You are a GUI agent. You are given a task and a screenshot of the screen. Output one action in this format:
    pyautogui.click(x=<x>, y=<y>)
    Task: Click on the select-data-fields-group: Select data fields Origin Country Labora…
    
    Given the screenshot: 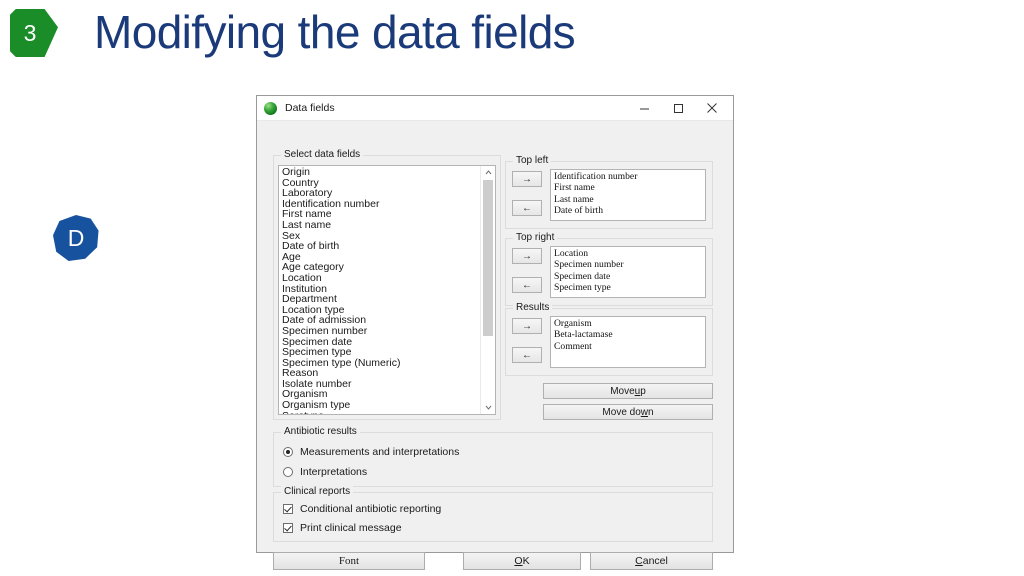 What is the action you would take?
    pyautogui.click(x=387, y=284)
    